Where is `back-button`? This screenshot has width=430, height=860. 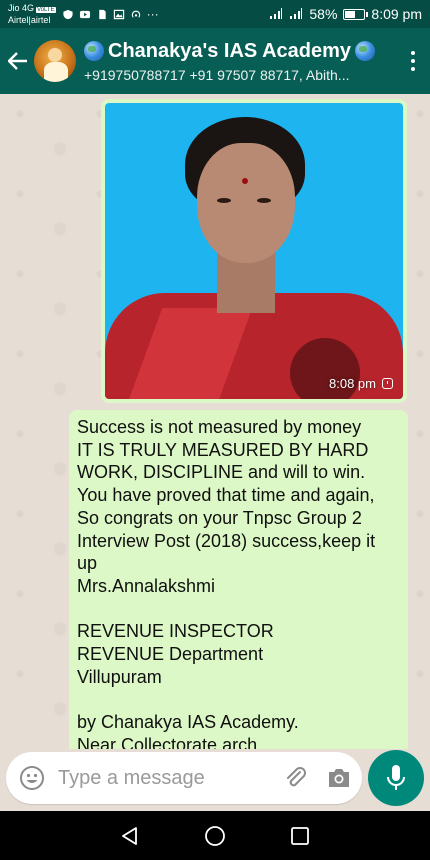 back-button is located at coordinates (18, 61).